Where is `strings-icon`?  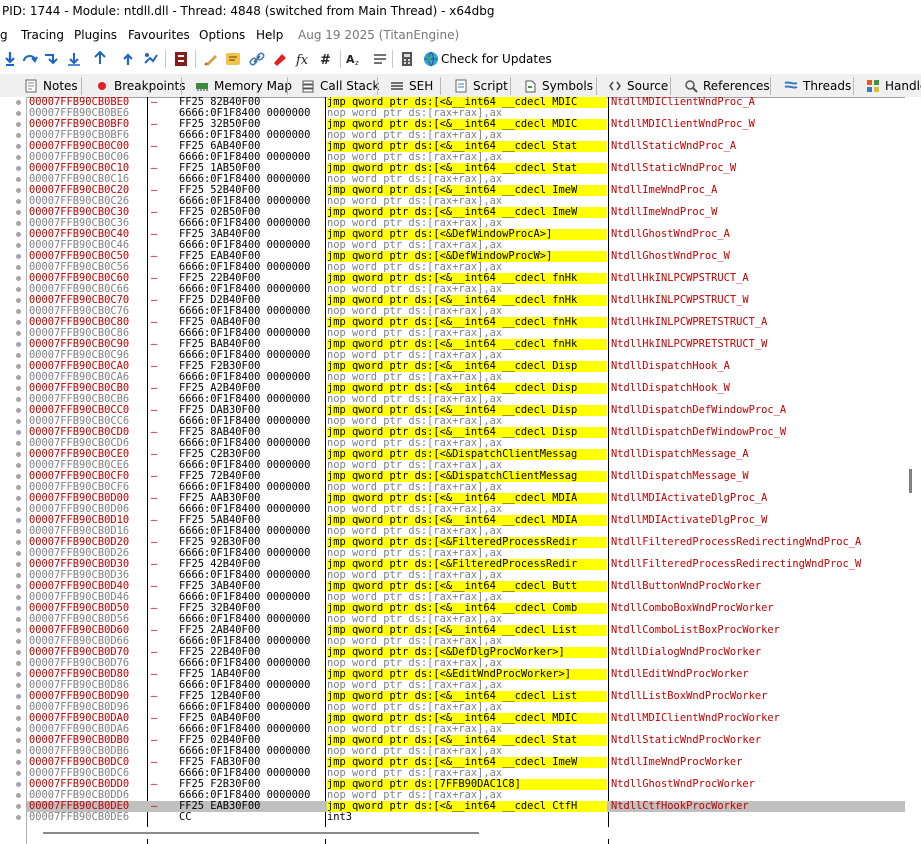 strings-icon is located at coordinates (380, 59).